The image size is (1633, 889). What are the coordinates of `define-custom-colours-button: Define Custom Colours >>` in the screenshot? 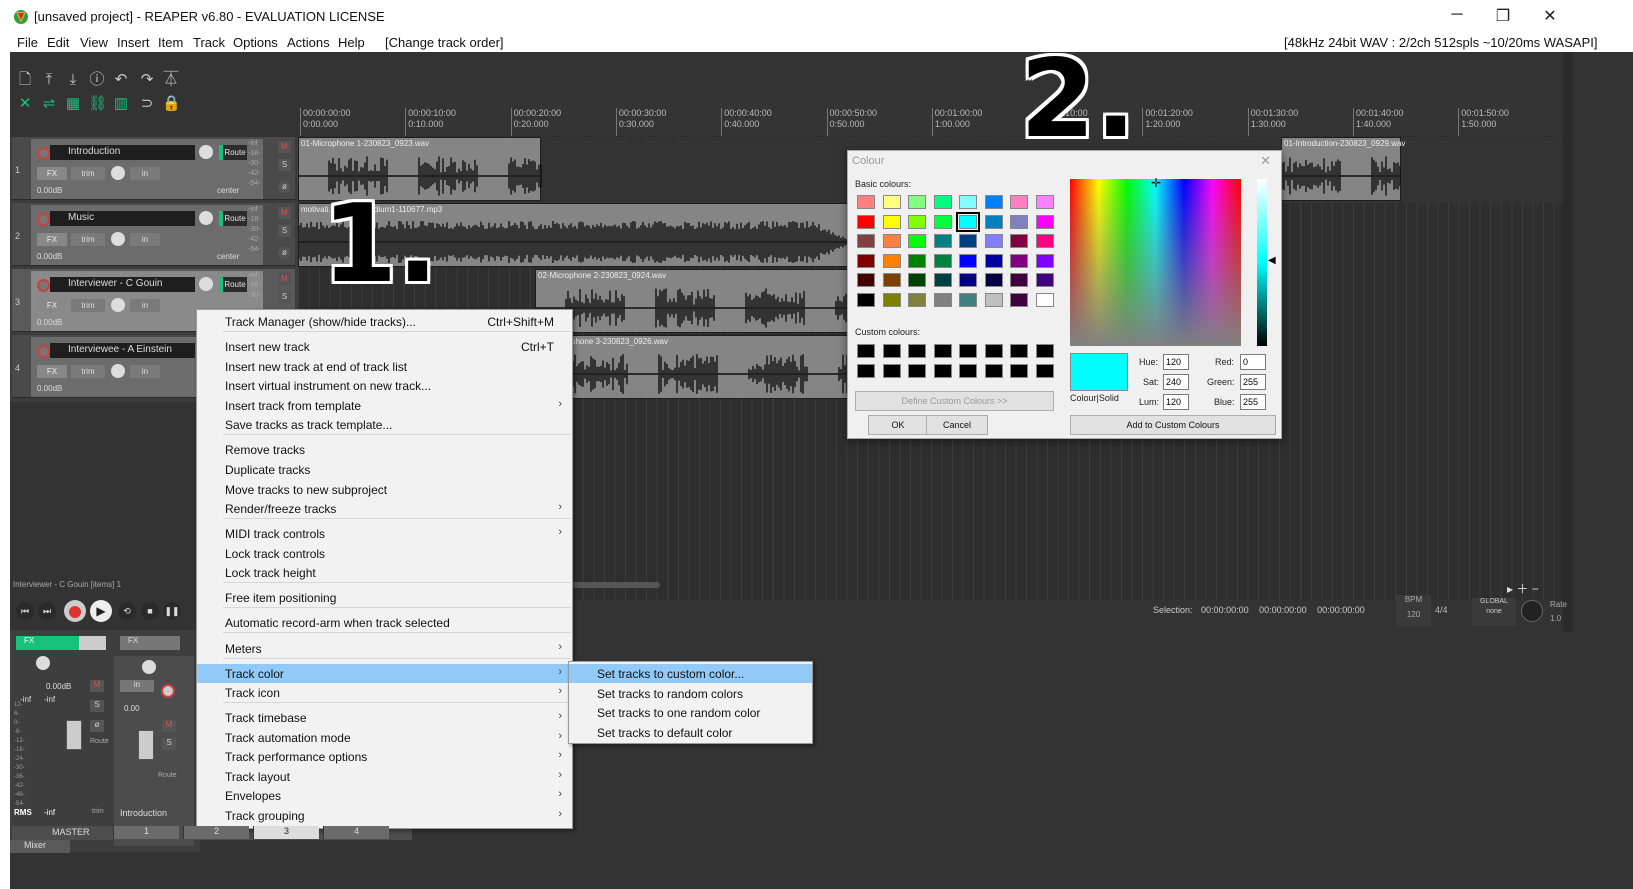 It's located at (954, 401).